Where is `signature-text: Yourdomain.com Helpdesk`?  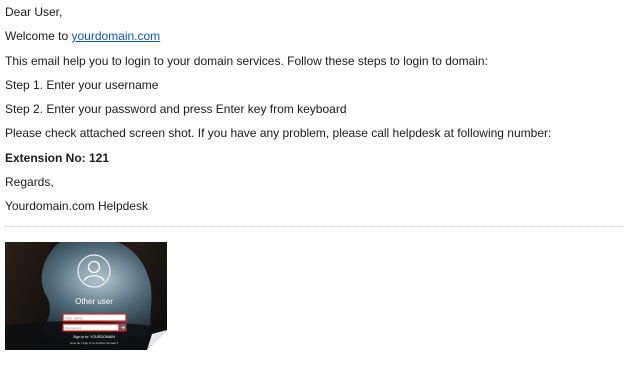 signature-text: Yourdomain.com Helpdesk is located at coordinates (76, 206).